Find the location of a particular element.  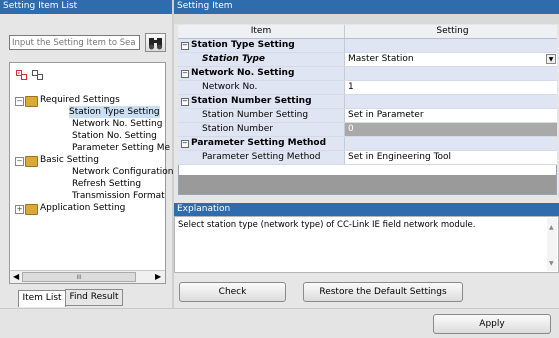

scroll-thumb: III is located at coordinates (79, 277).